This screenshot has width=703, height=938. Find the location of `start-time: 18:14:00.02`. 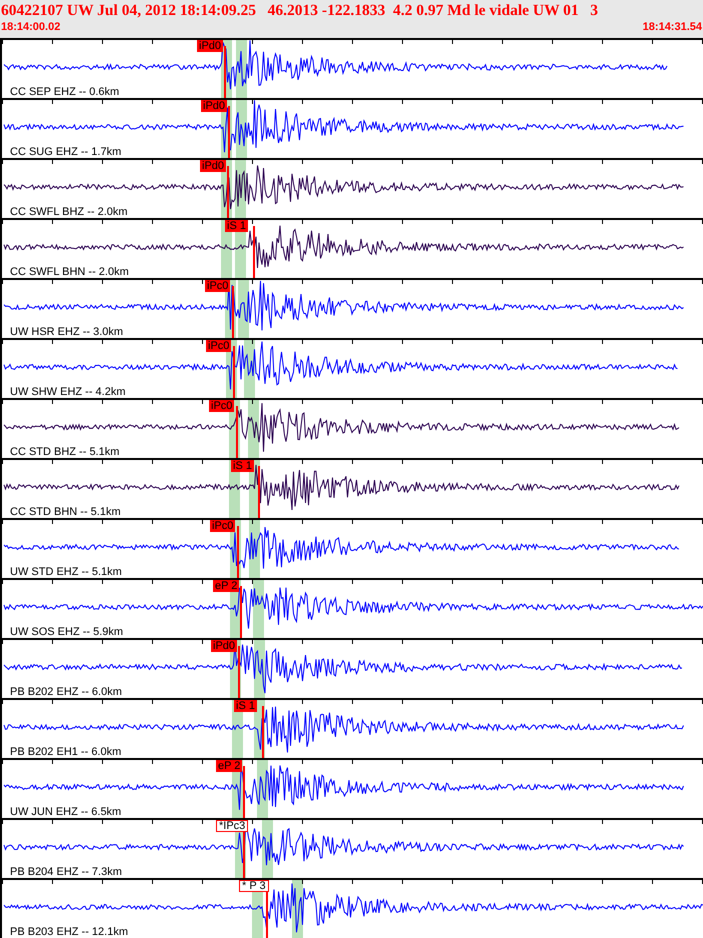

start-time: 18:14:00.02 is located at coordinates (30, 27).